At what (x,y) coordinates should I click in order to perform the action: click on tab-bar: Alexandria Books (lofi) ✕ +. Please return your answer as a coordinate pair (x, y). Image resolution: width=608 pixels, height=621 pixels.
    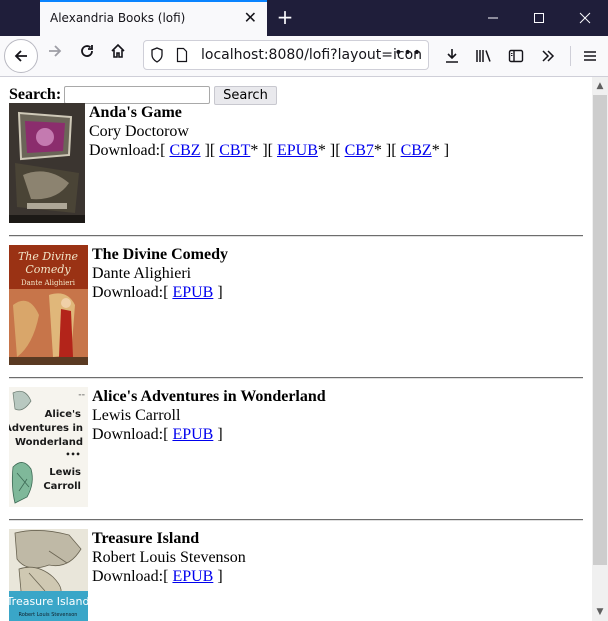
    Looking at the image, I should click on (304, 18).